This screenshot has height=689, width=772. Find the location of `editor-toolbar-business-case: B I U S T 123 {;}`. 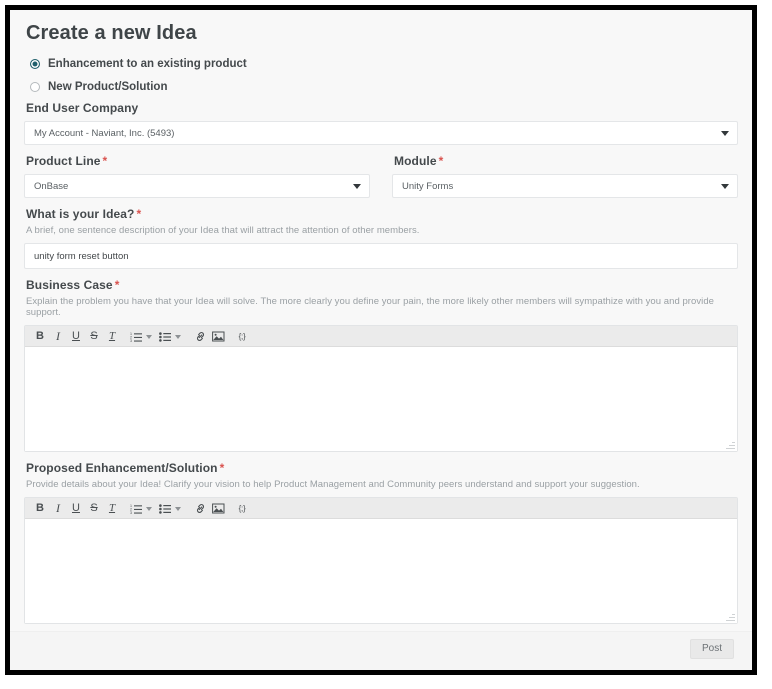

editor-toolbar-business-case: B I U S T 123 {;} is located at coordinates (381, 336).